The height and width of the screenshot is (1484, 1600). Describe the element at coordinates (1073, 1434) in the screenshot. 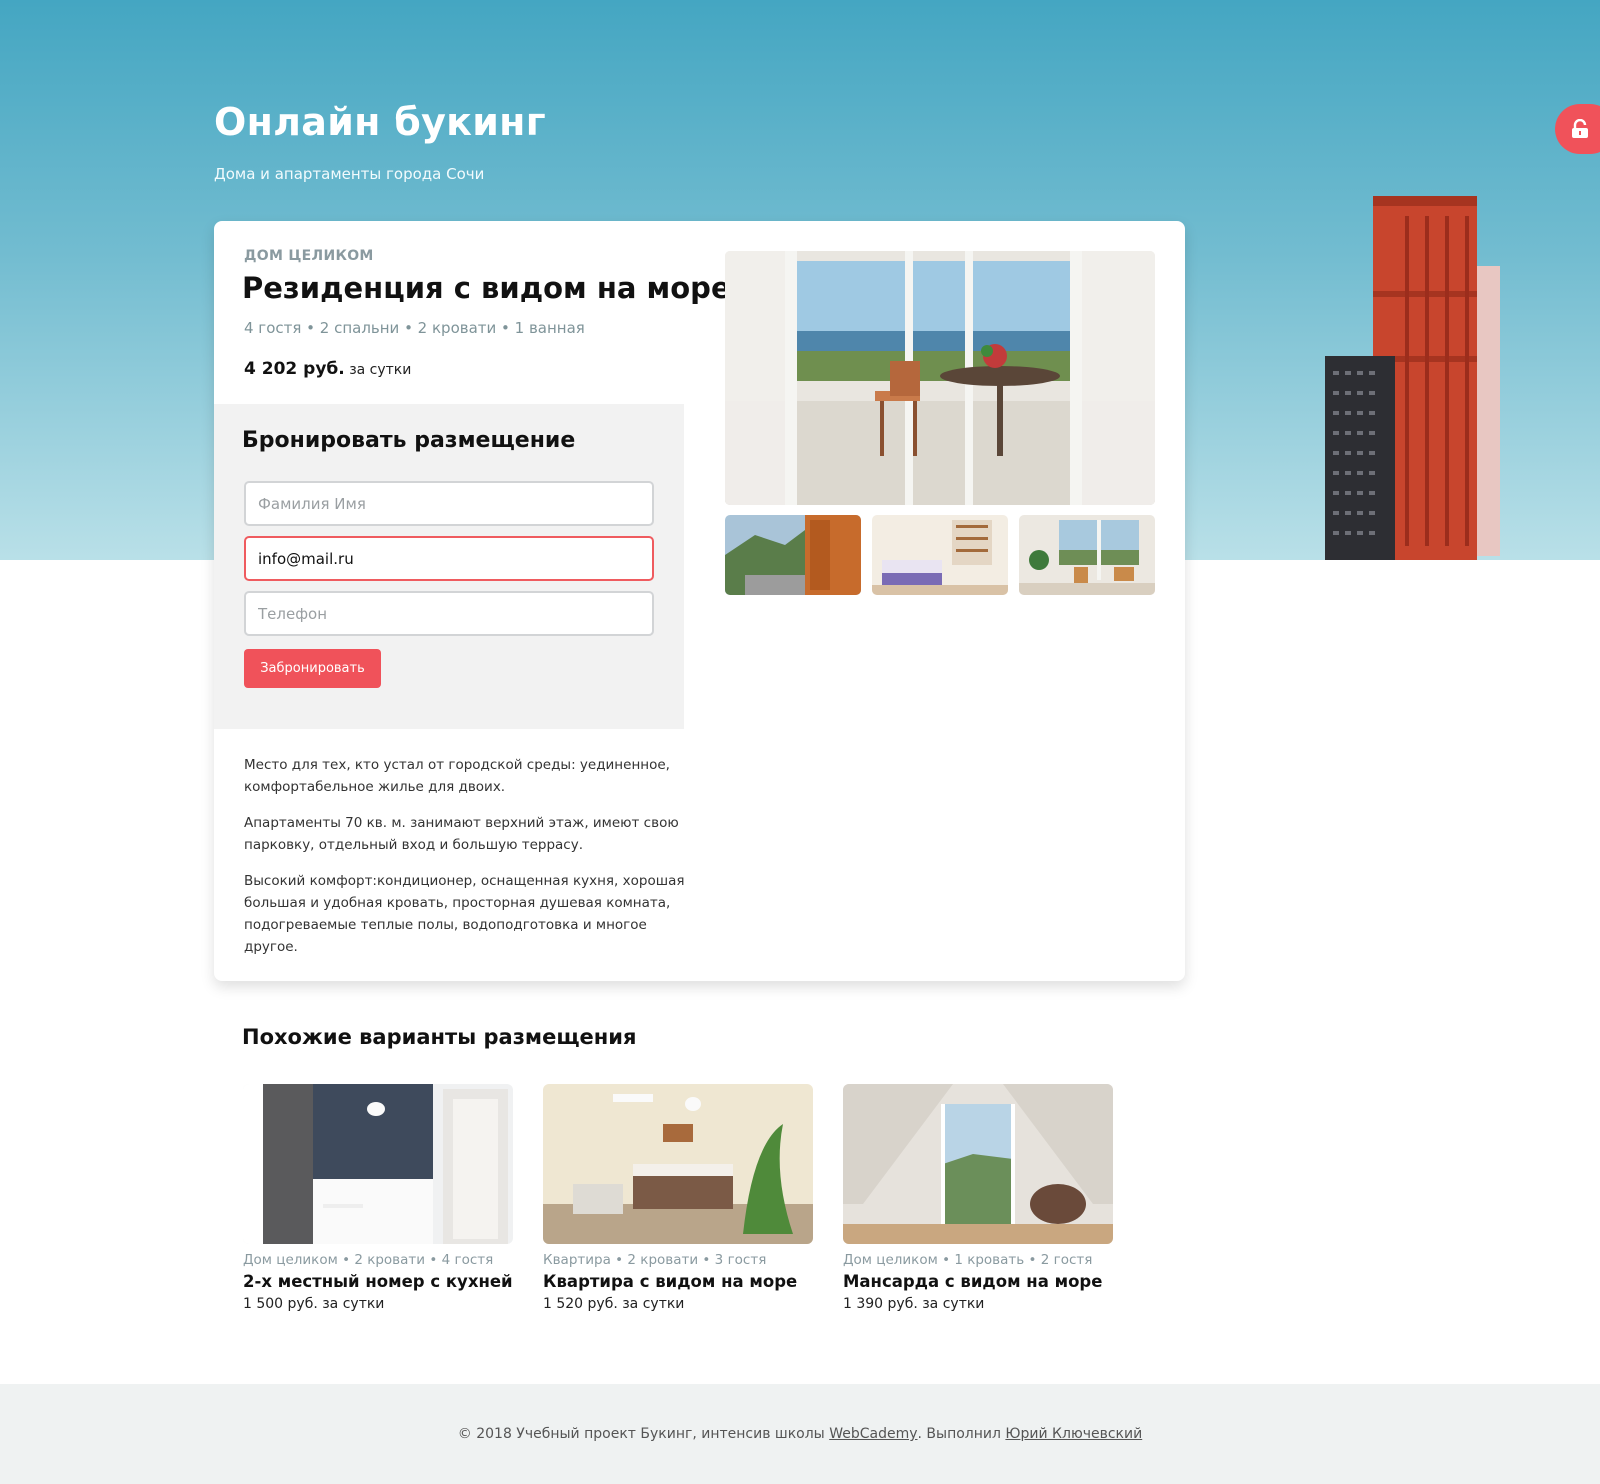

I see `footer-author-link: Юрий Ключевский` at that location.